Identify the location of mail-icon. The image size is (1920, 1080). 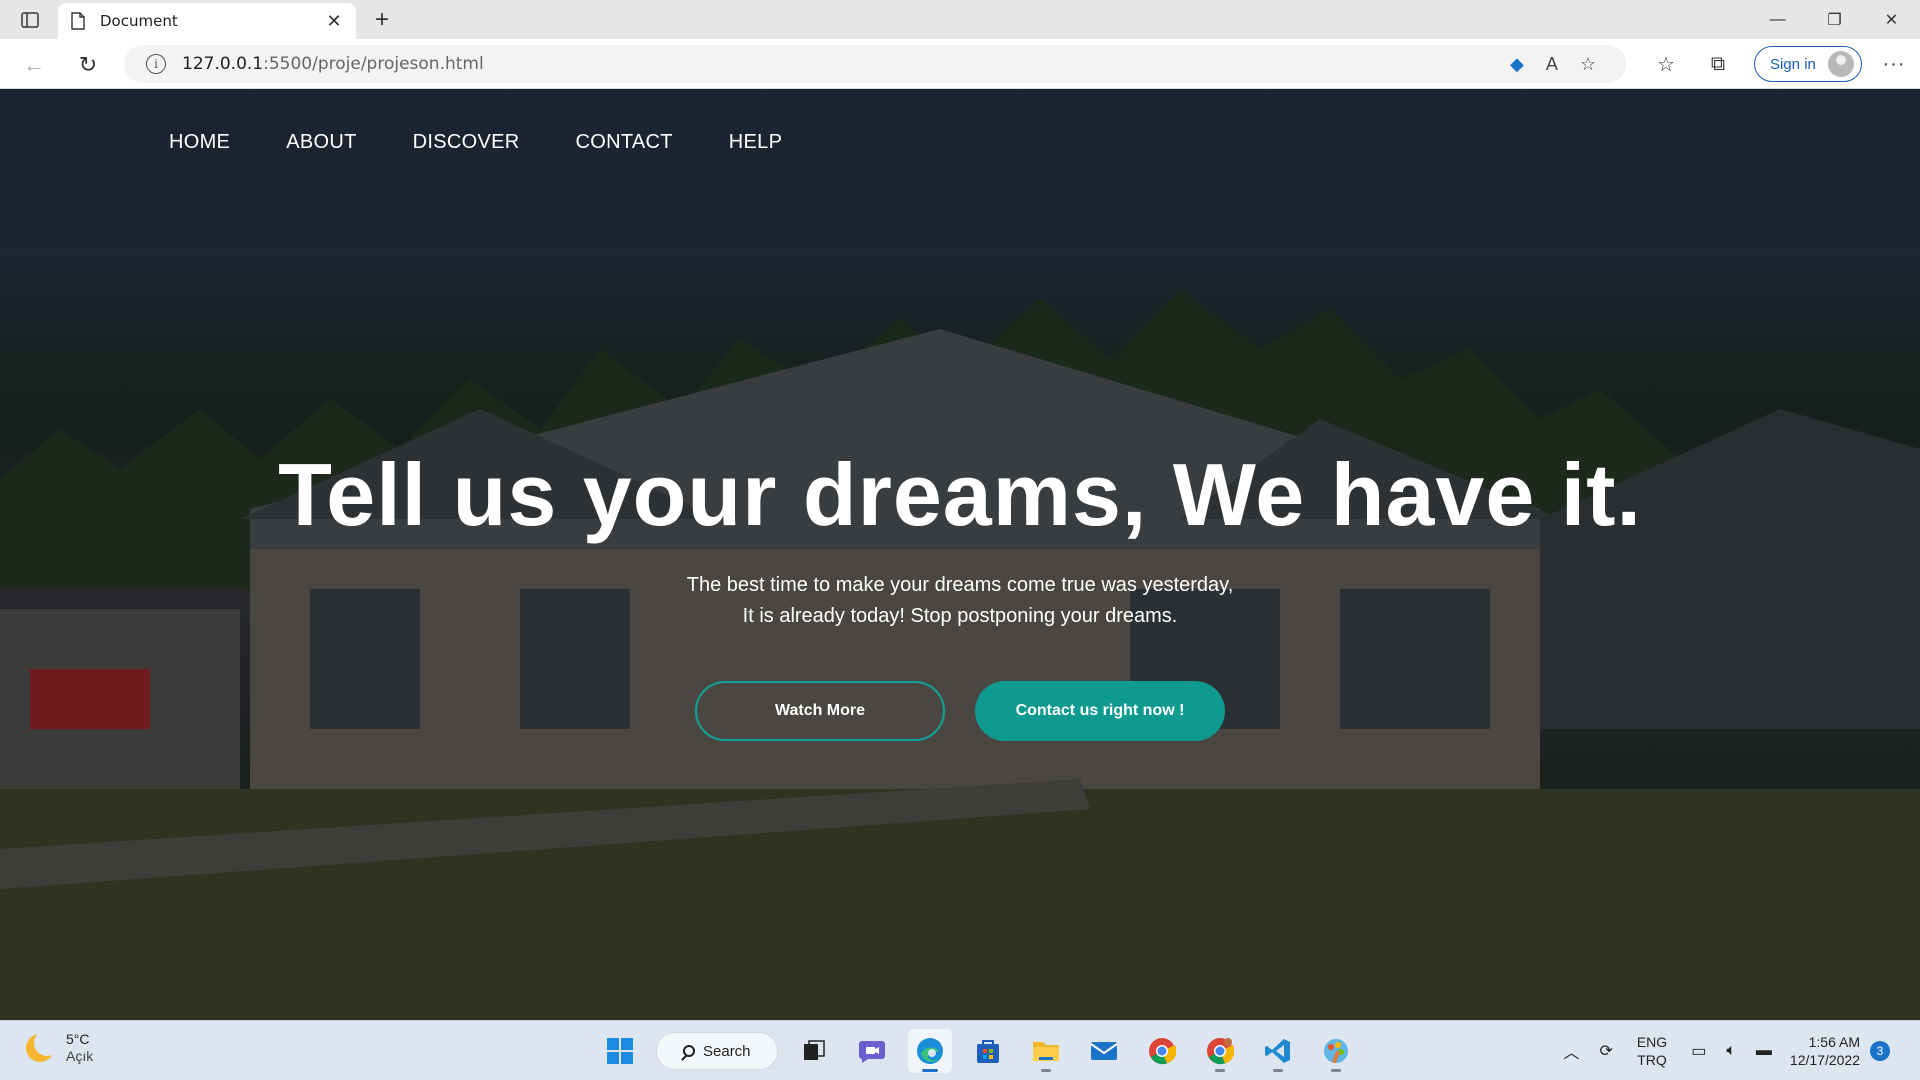
(1104, 1051).